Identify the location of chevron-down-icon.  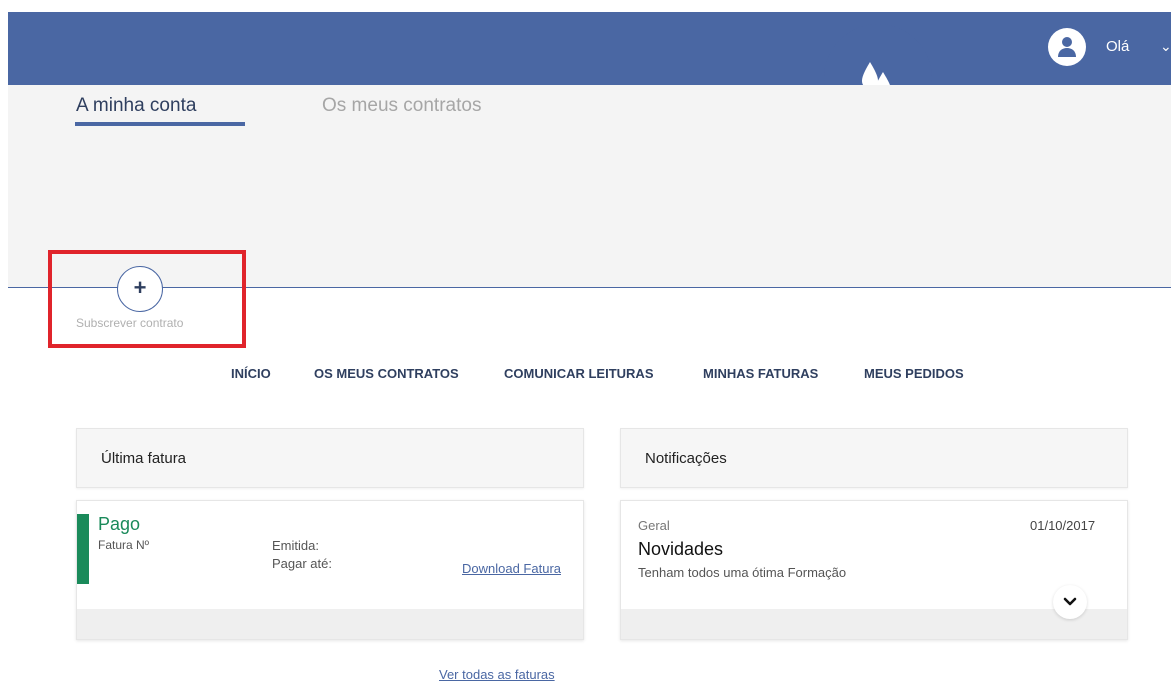
(1070, 601).